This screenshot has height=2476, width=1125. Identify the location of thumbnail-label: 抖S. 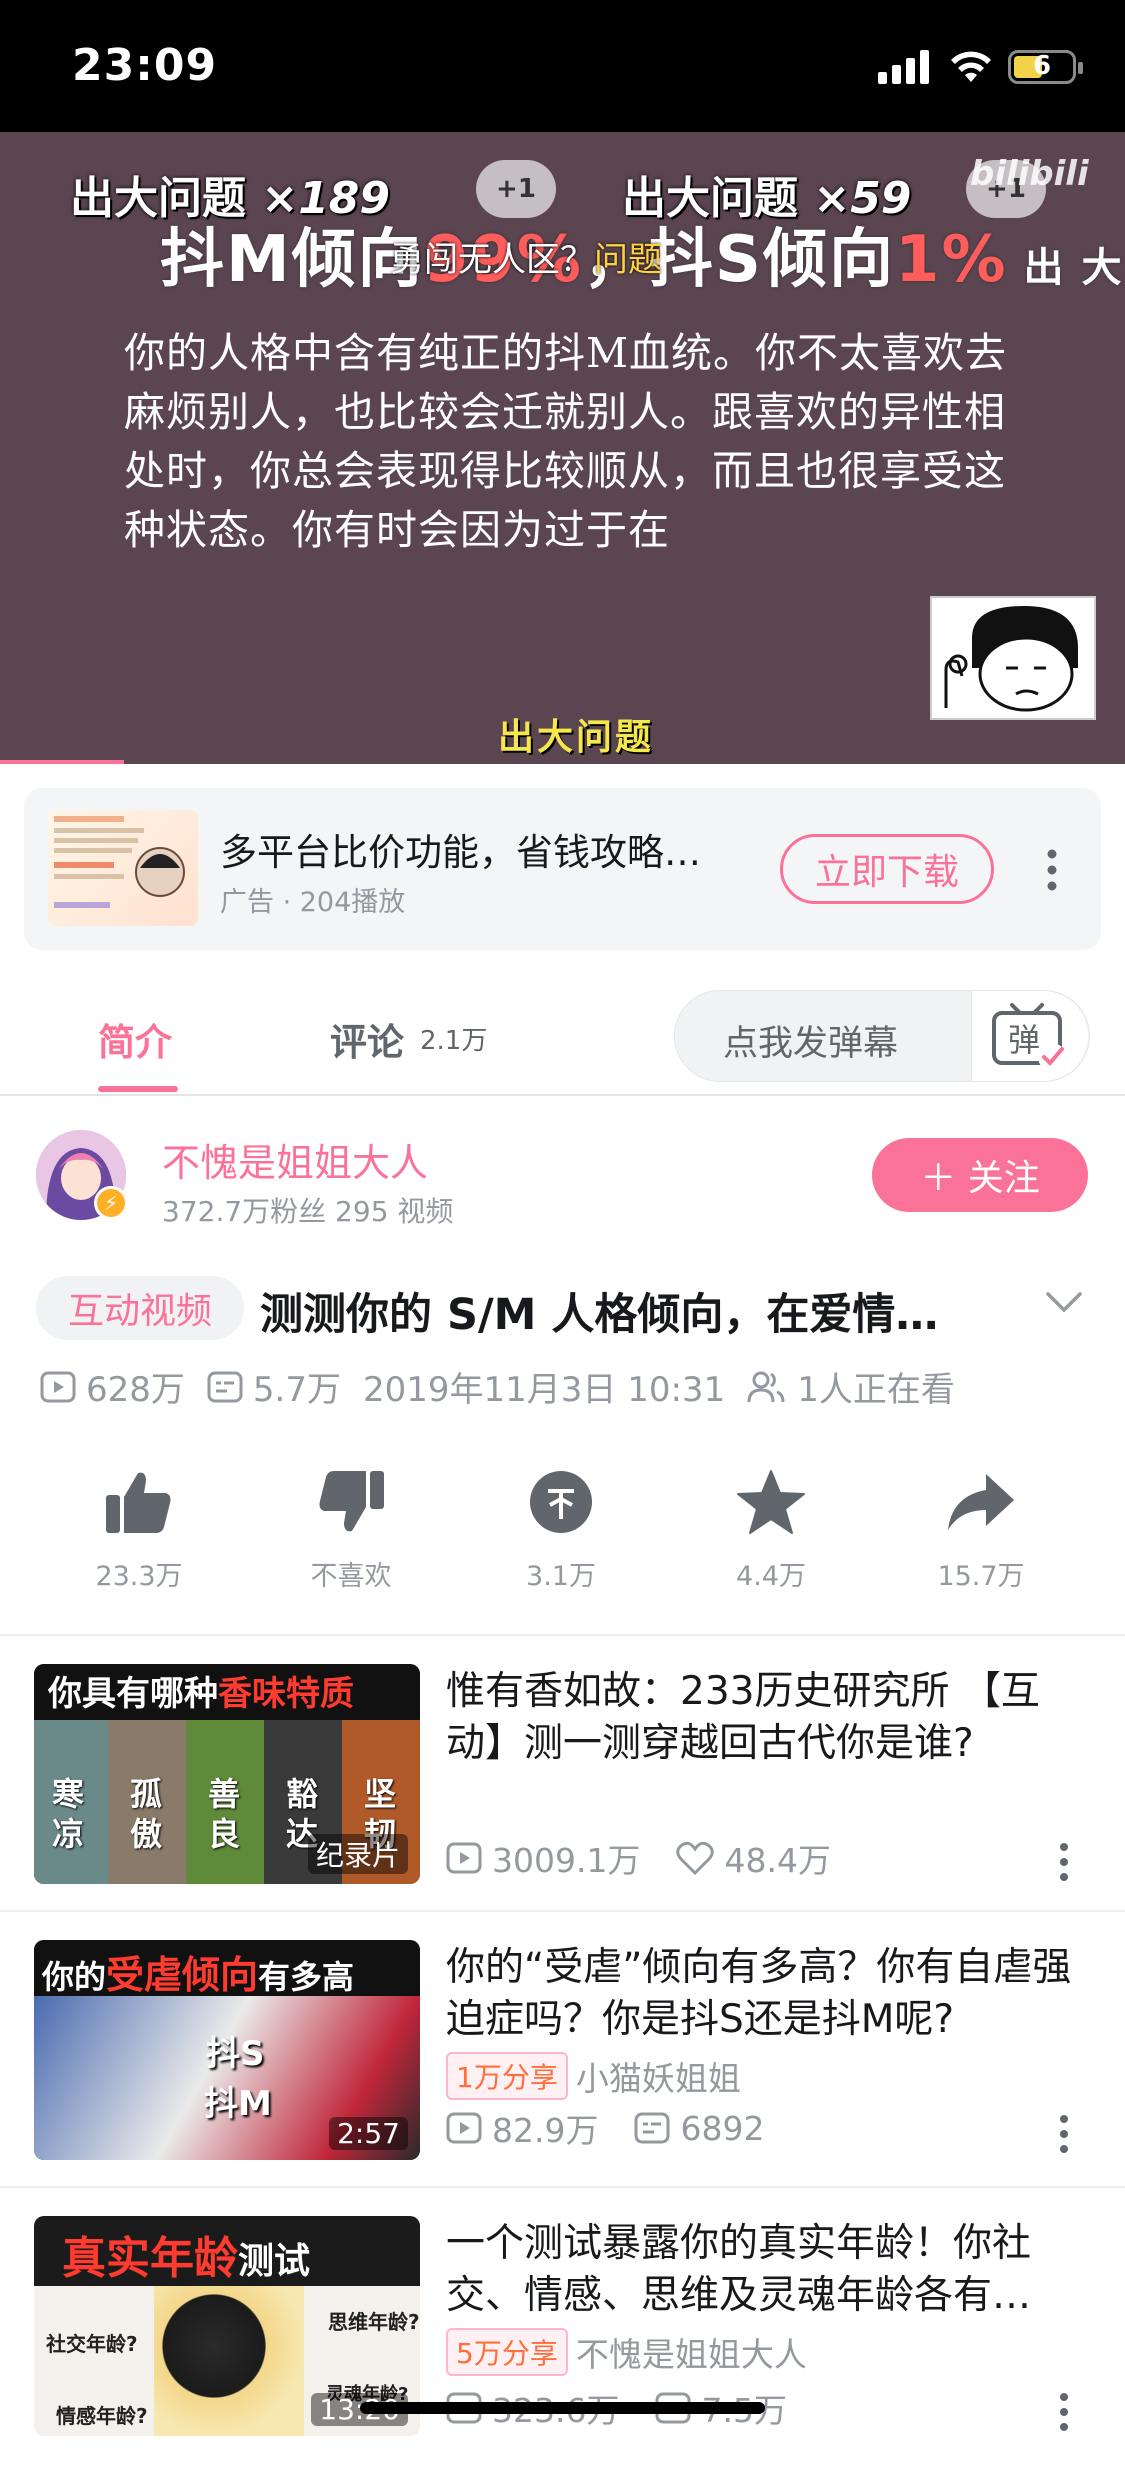
(235, 2054).